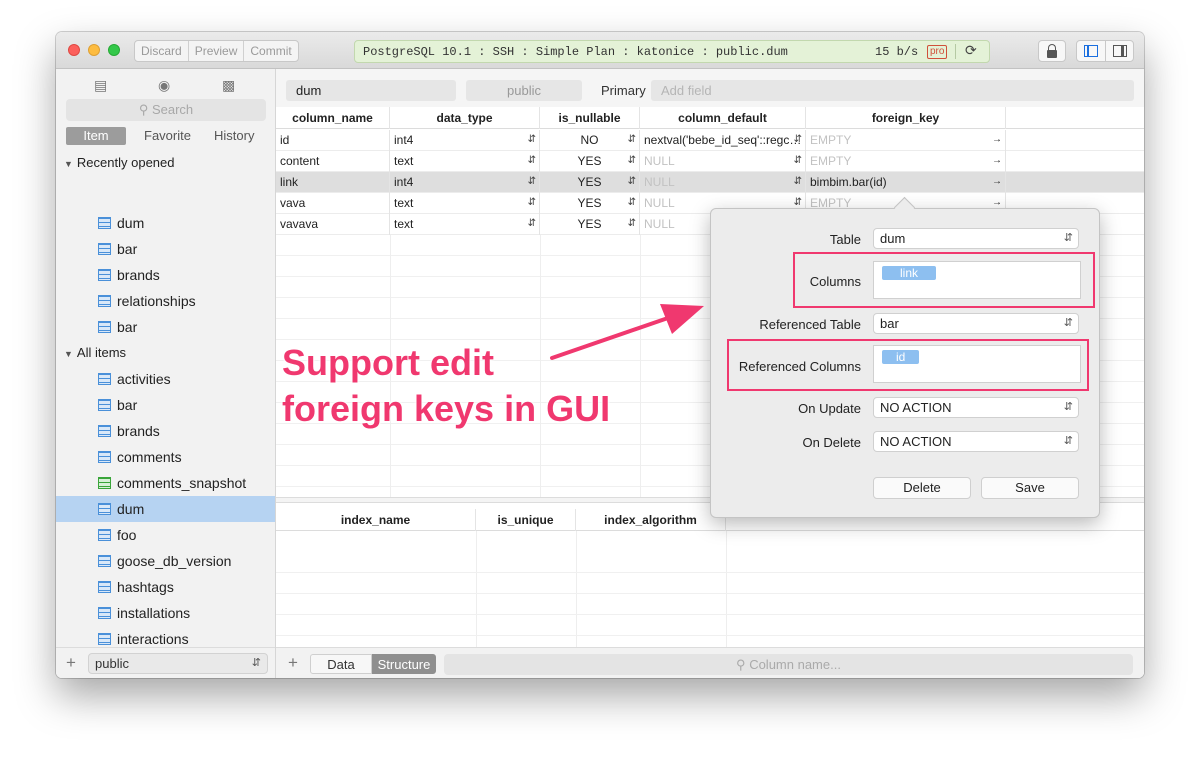  What do you see at coordinates (74, 50) in the screenshot?
I see `close-window-button` at bounding box center [74, 50].